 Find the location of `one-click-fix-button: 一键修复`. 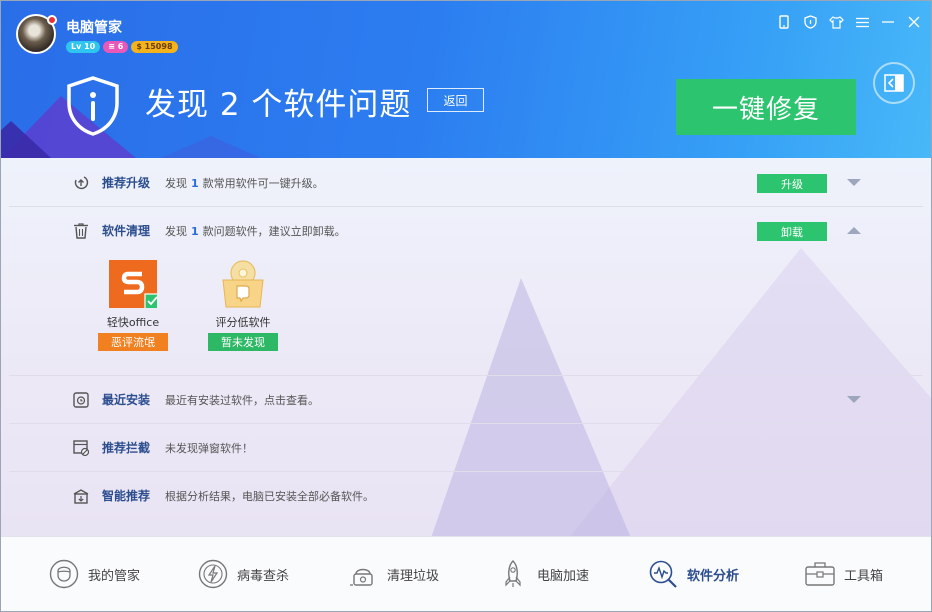

one-click-fix-button: 一键修复 is located at coordinates (766, 107).